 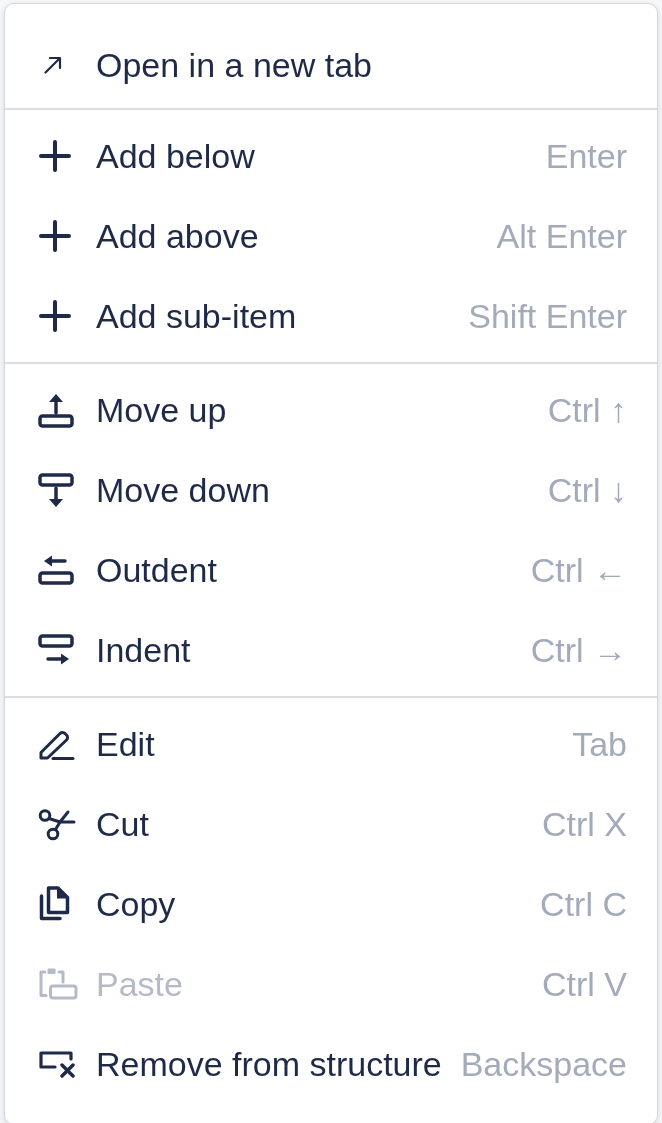 I want to click on keyboard-shortcut: Ctrl C, so click(x=583, y=904).